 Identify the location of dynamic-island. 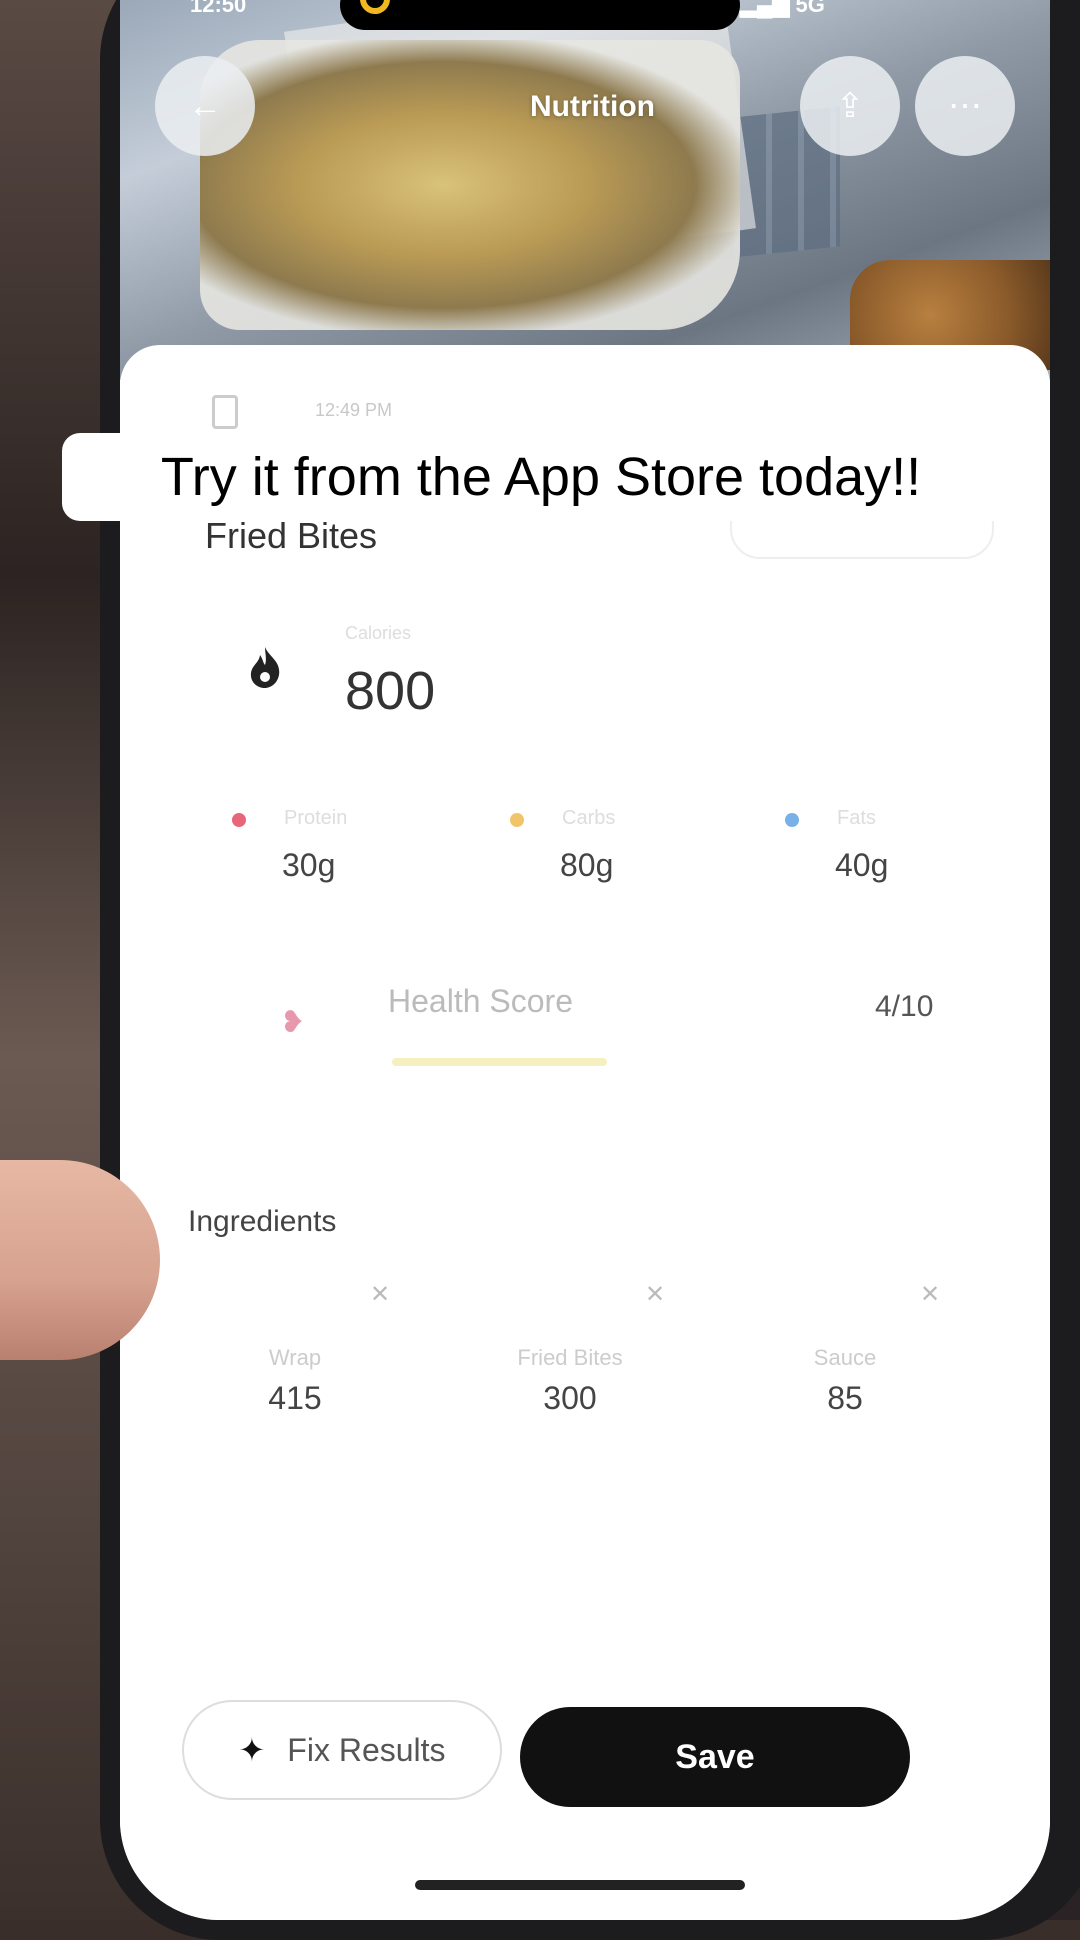
(540, 15).